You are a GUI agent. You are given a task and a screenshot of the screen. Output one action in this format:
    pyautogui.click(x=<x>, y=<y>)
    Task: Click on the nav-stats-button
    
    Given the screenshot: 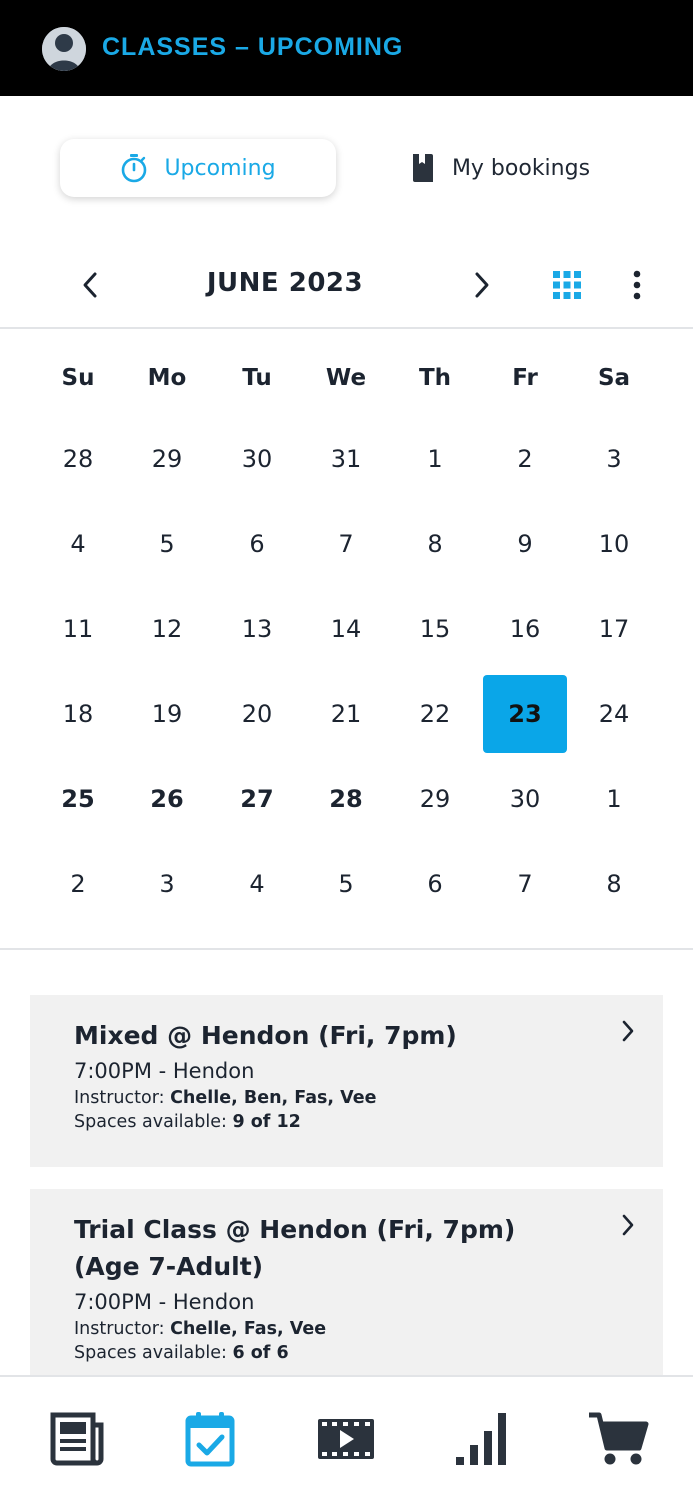 What is the action you would take?
    pyautogui.click(x=482, y=1439)
    